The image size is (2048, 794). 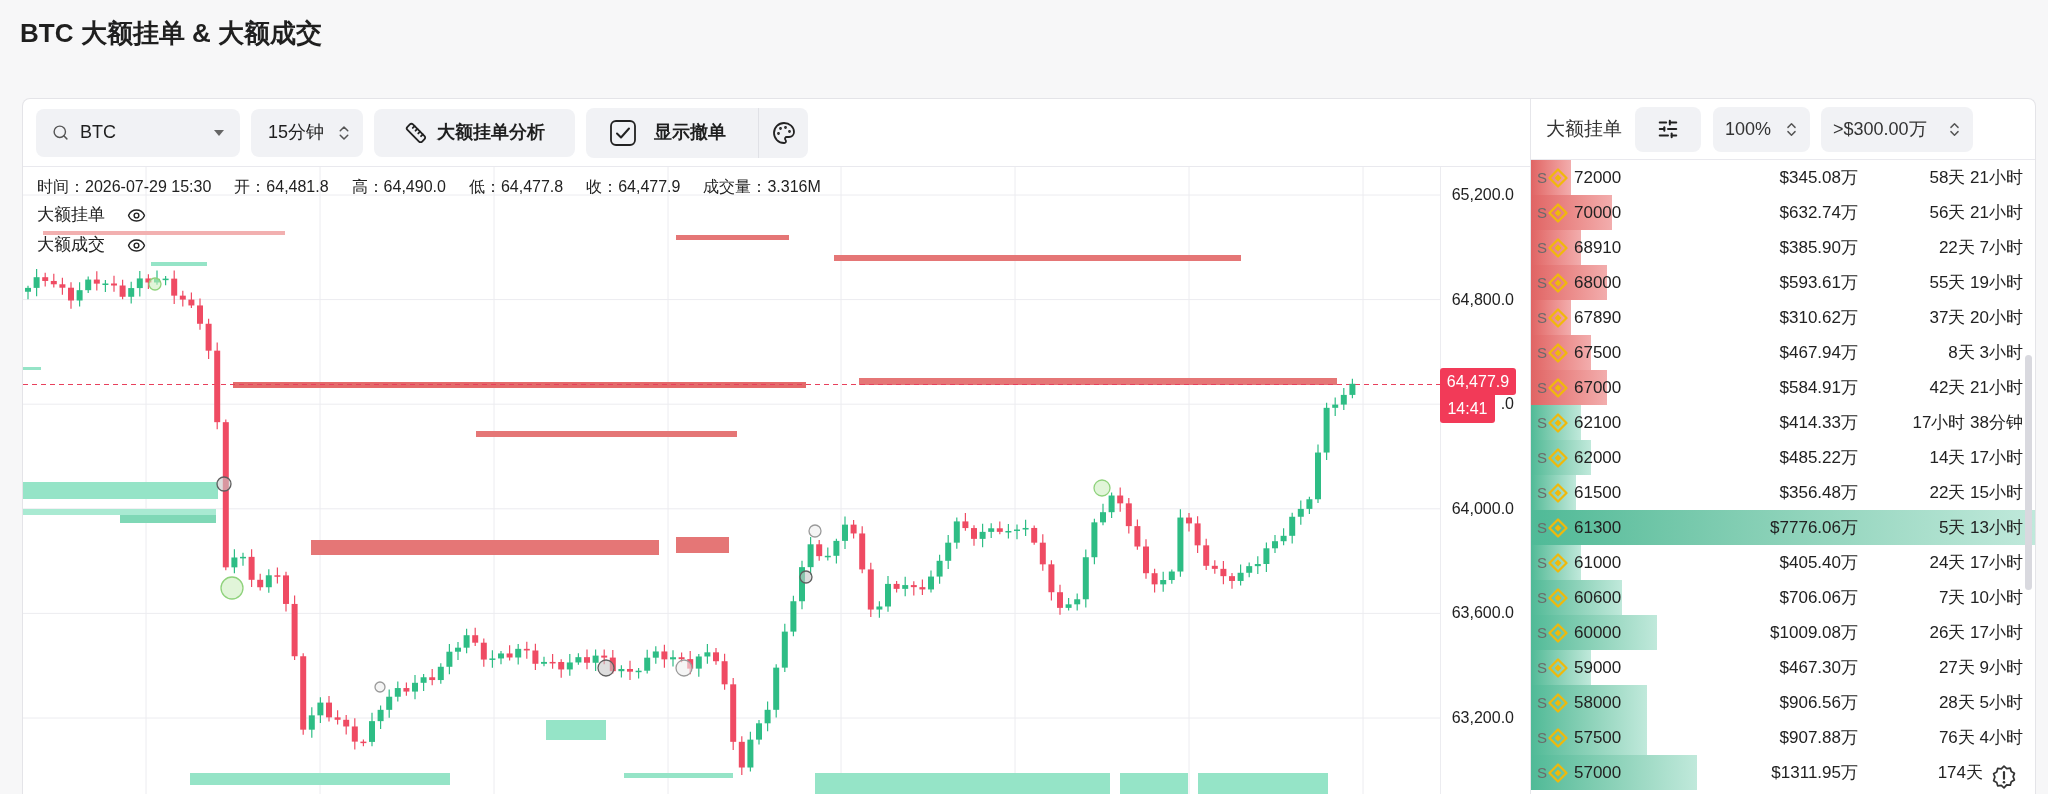 What do you see at coordinates (1897, 129) in the screenshot?
I see `min-amount-select: >$300.00万` at bounding box center [1897, 129].